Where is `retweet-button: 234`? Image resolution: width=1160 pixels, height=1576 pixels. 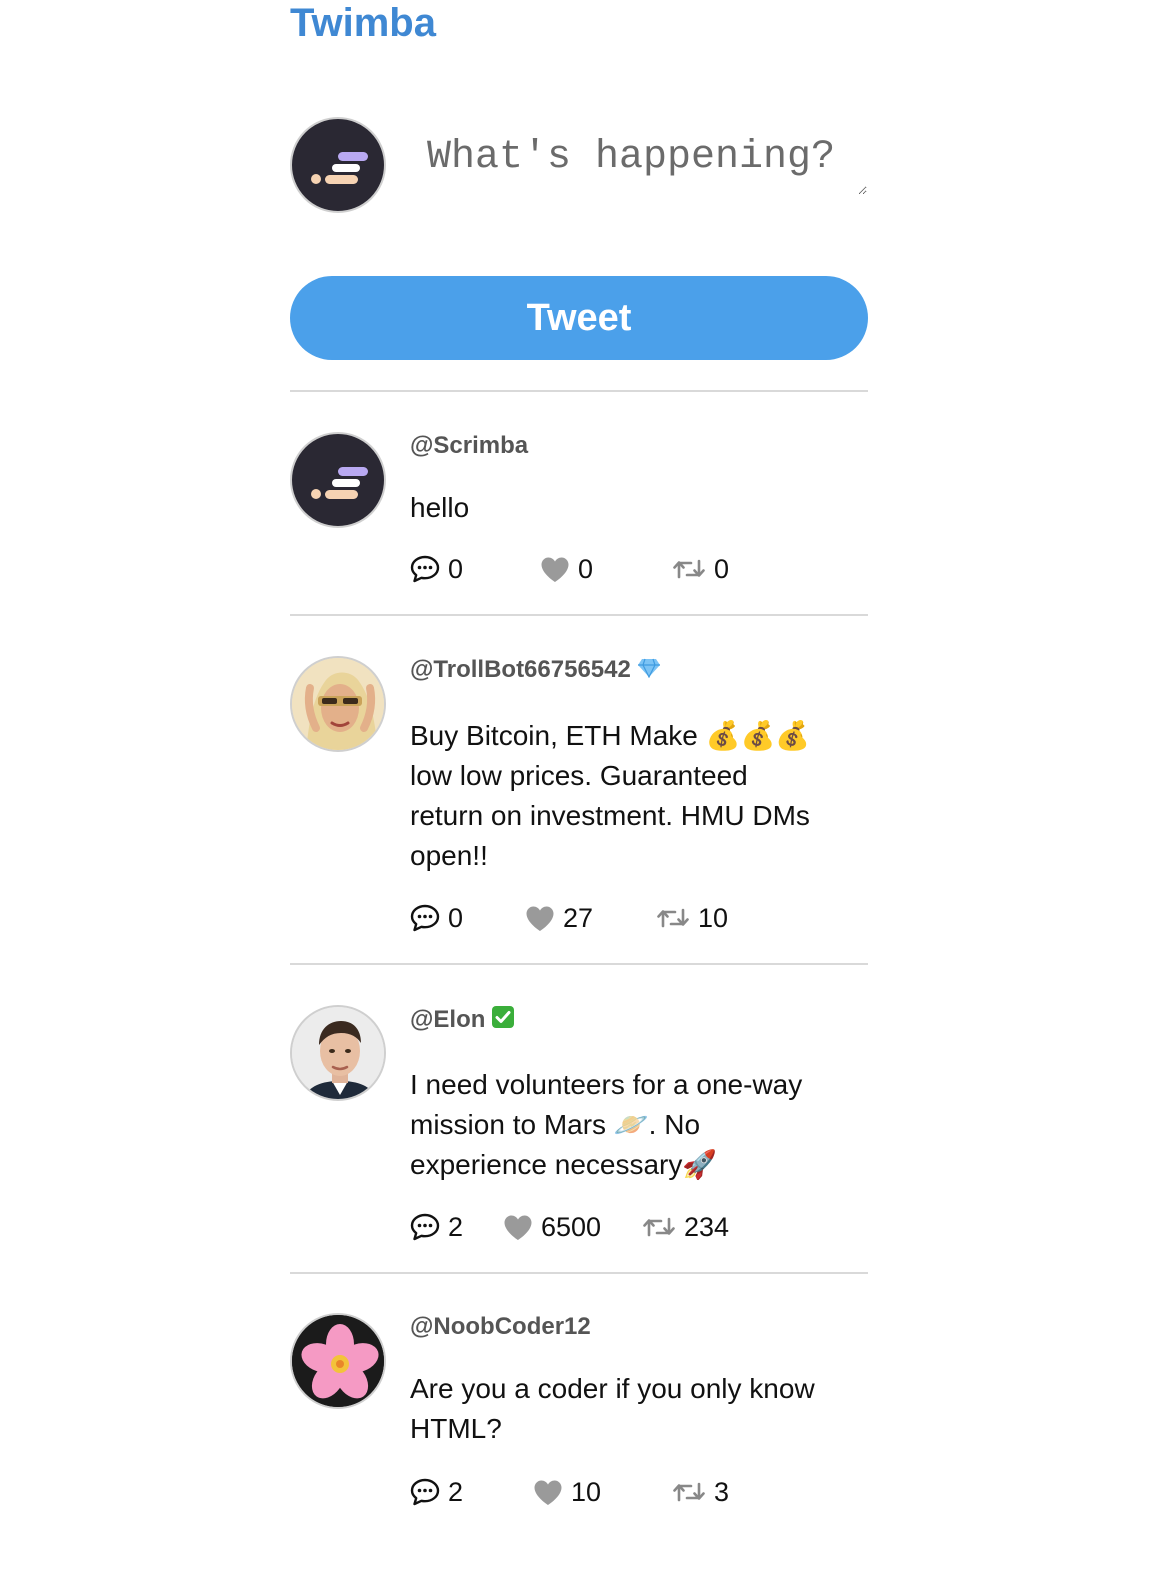
retweet-button: 234 is located at coordinates (685, 1227).